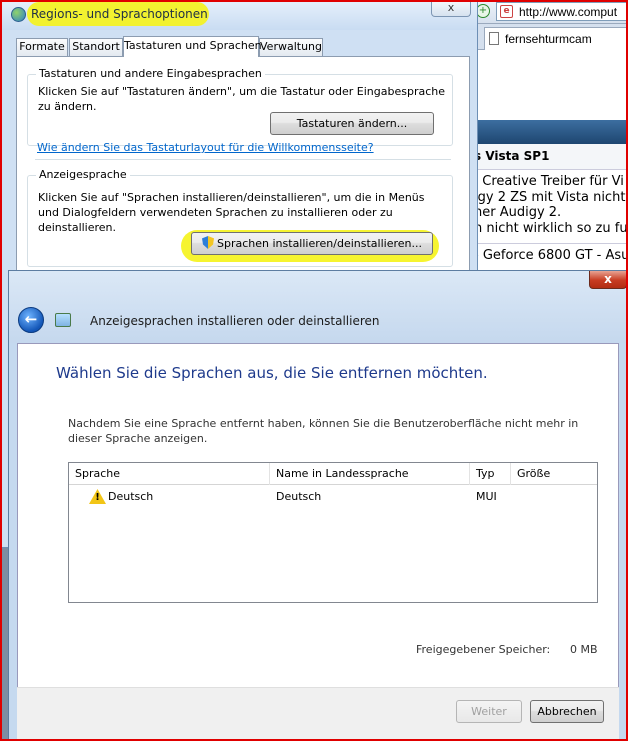 This screenshot has height=741, width=628. Describe the element at coordinates (131, 496) in the screenshot. I see `cell-sprache: Deutsch` at that location.